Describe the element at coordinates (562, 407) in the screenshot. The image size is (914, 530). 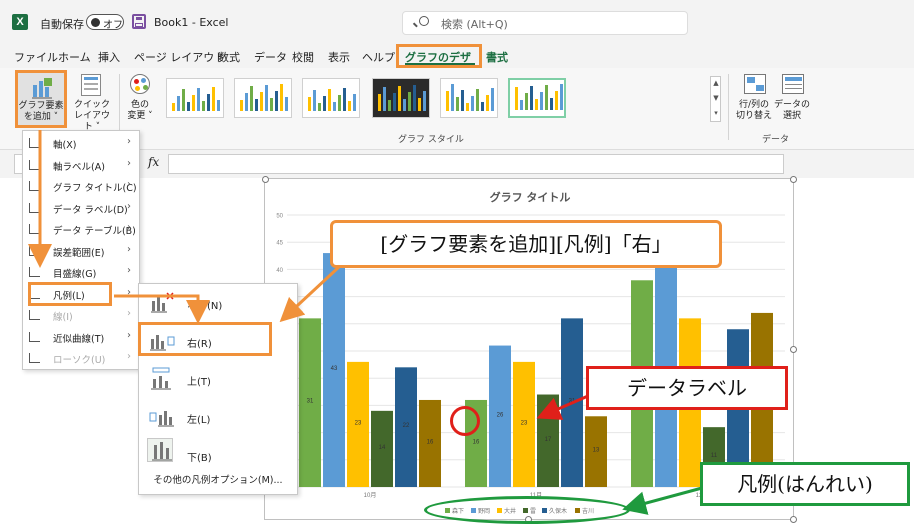
I see `arrow-to-data-label` at that location.